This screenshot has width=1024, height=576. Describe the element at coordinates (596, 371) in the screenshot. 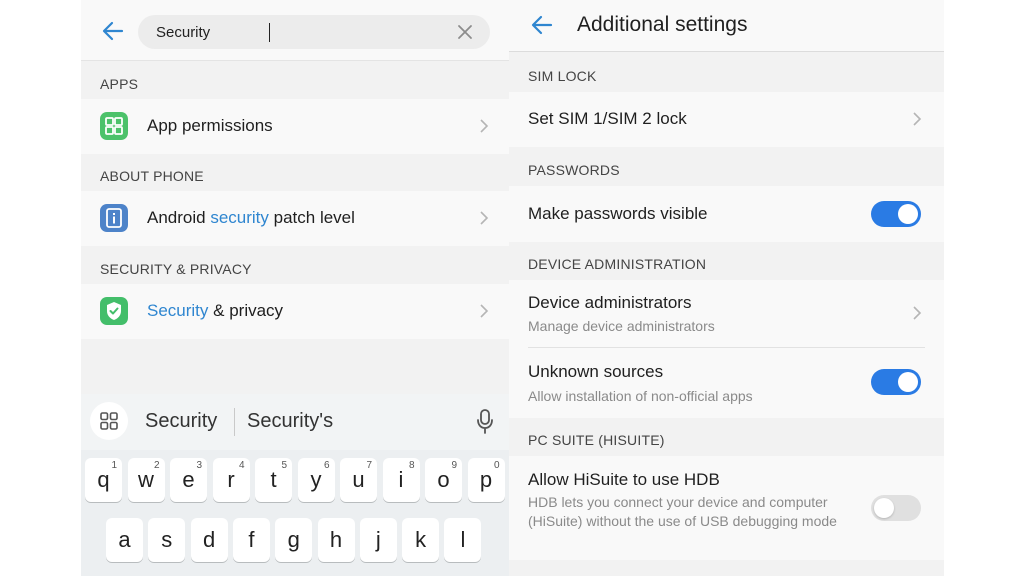

I see `item-label: Unknown sources` at that location.